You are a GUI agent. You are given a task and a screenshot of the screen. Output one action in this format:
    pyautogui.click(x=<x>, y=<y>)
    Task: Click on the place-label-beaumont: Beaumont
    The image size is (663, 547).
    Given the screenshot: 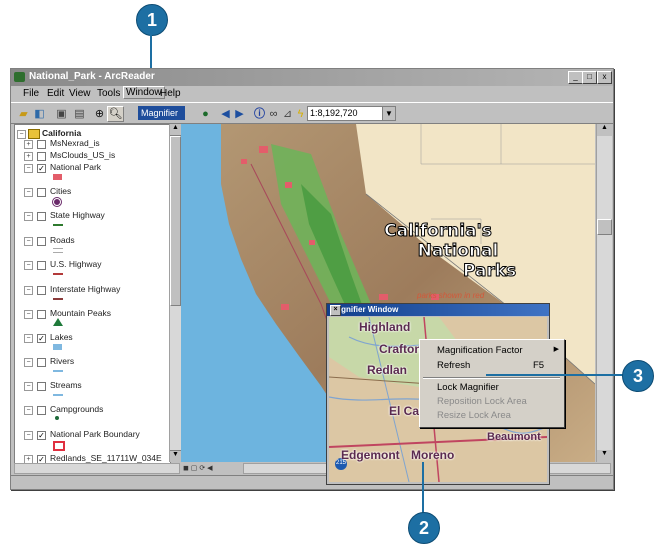 What is the action you would take?
    pyautogui.click(x=514, y=437)
    